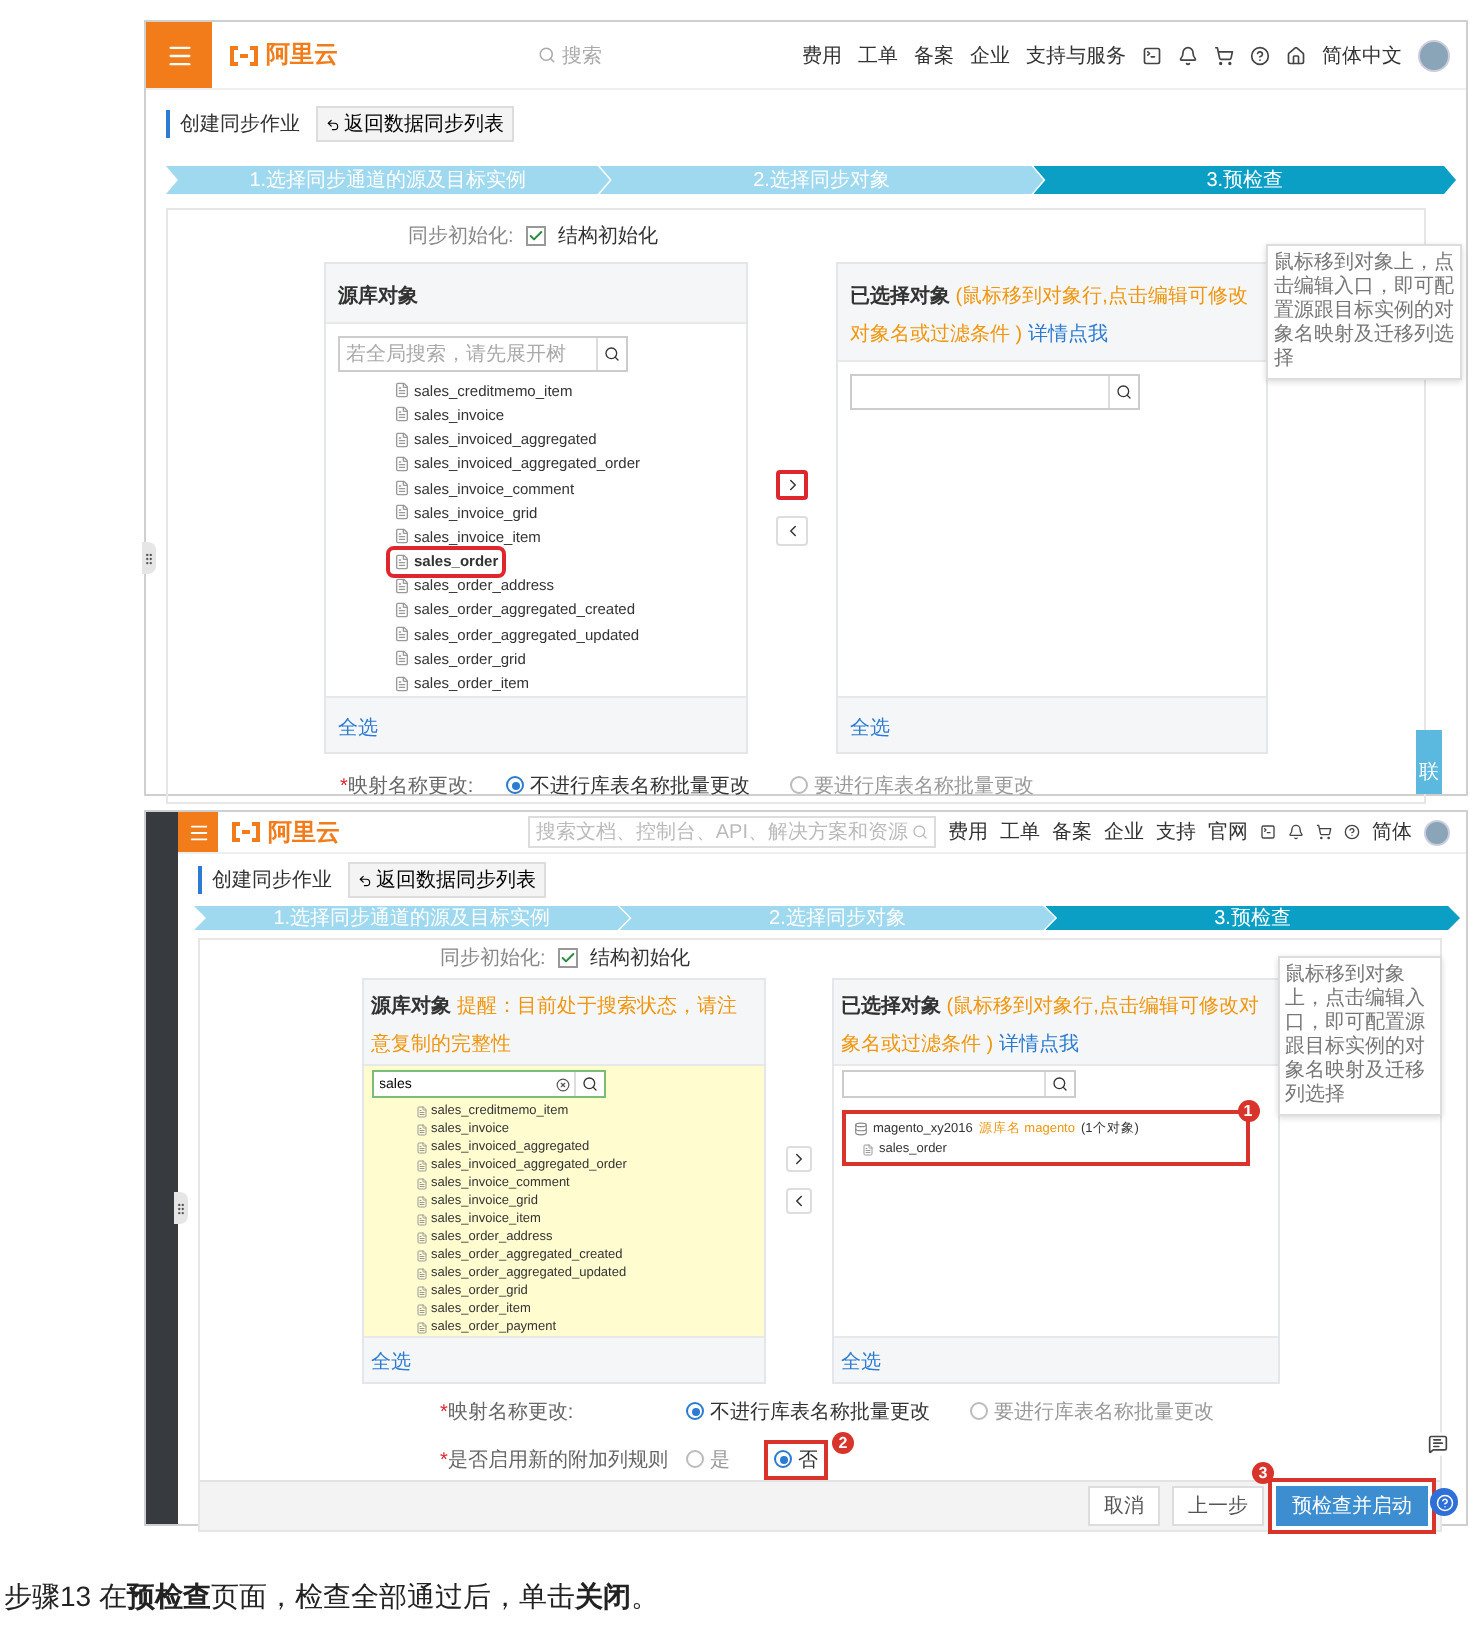 This screenshot has height=1628, width=1480. I want to click on database-icon, so click(860, 1129).